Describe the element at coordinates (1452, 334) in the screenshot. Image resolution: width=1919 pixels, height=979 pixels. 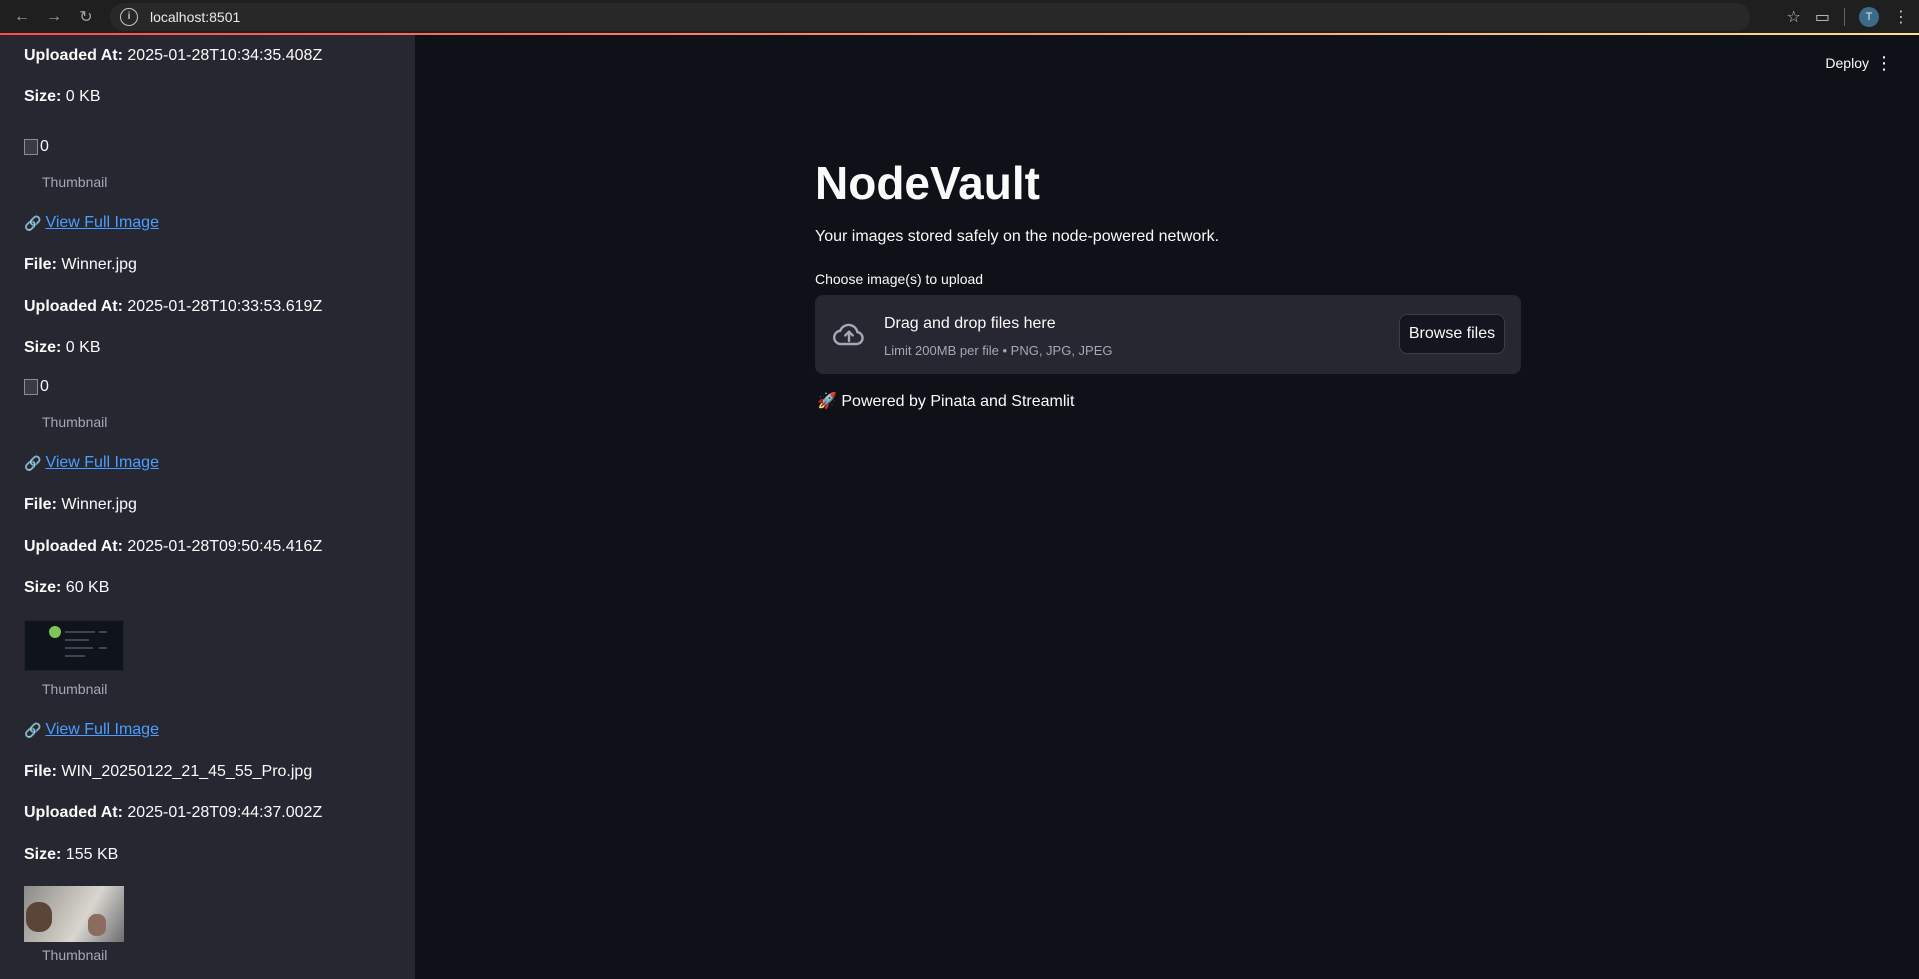
I see `browse-files-button: Browse files` at that location.